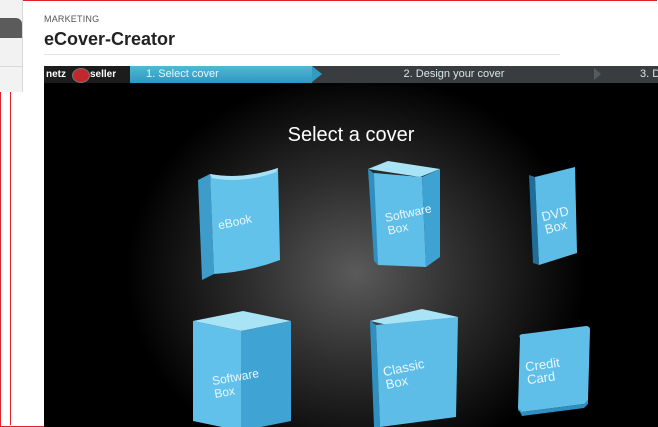  What do you see at coordinates (238, 225) in the screenshot?
I see `cover-ebook: eBook` at bounding box center [238, 225].